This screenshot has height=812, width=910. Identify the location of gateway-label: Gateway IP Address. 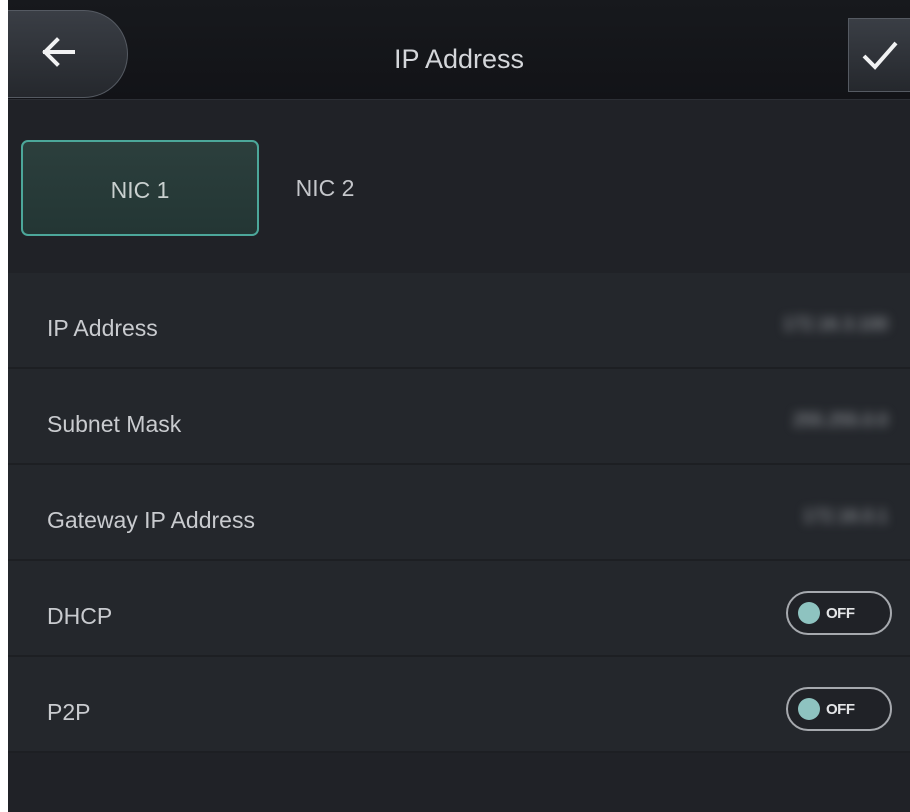
(151, 520).